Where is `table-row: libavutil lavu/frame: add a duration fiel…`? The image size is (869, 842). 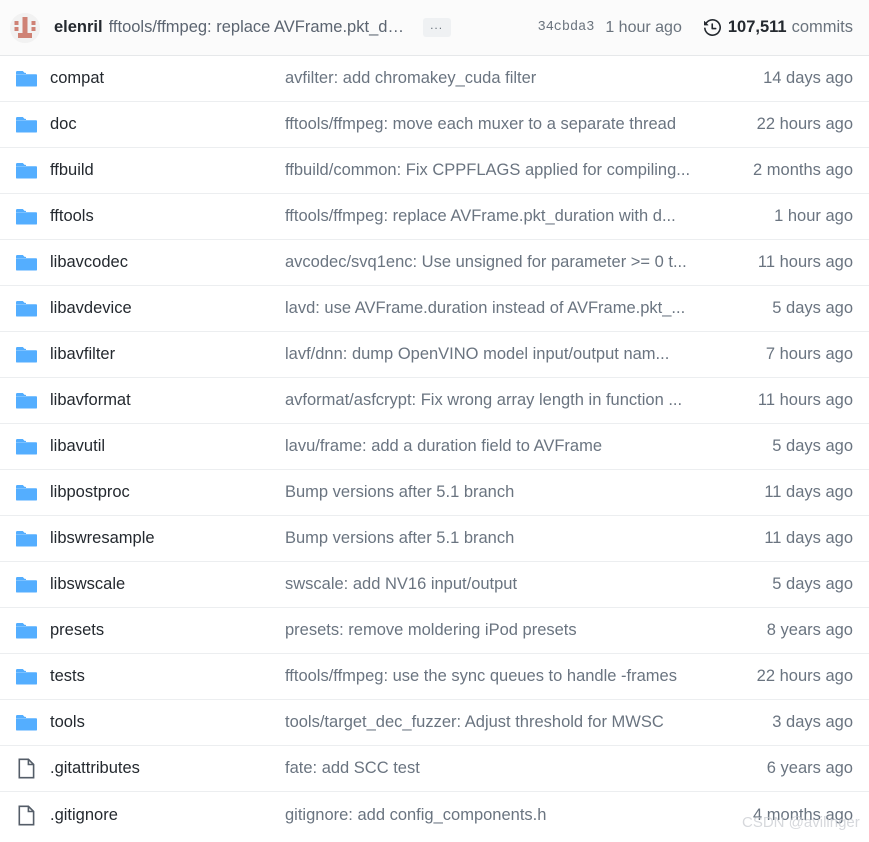
table-row: libavutil lavu/frame: add a duration fiel… is located at coordinates (434, 447).